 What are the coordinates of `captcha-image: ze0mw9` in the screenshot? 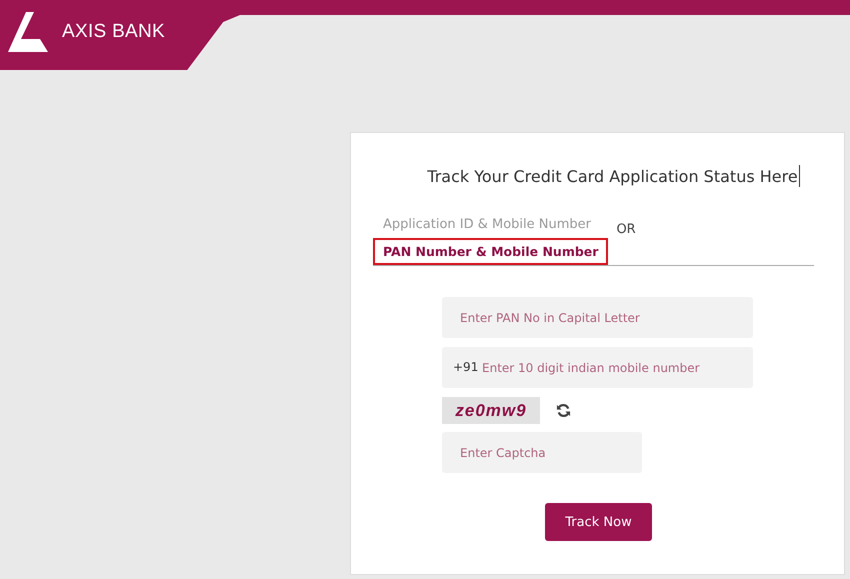 It's located at (491, 410).